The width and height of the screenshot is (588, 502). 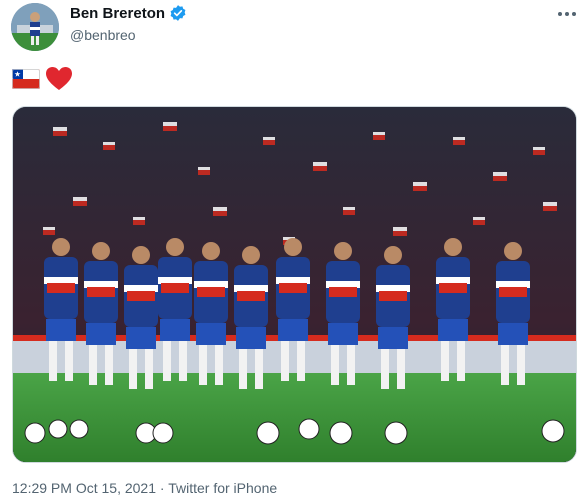 What do you see at coordinates (567, 14) in the screenshot?
I see `more-options-icon` at bounding box center [567, 14].